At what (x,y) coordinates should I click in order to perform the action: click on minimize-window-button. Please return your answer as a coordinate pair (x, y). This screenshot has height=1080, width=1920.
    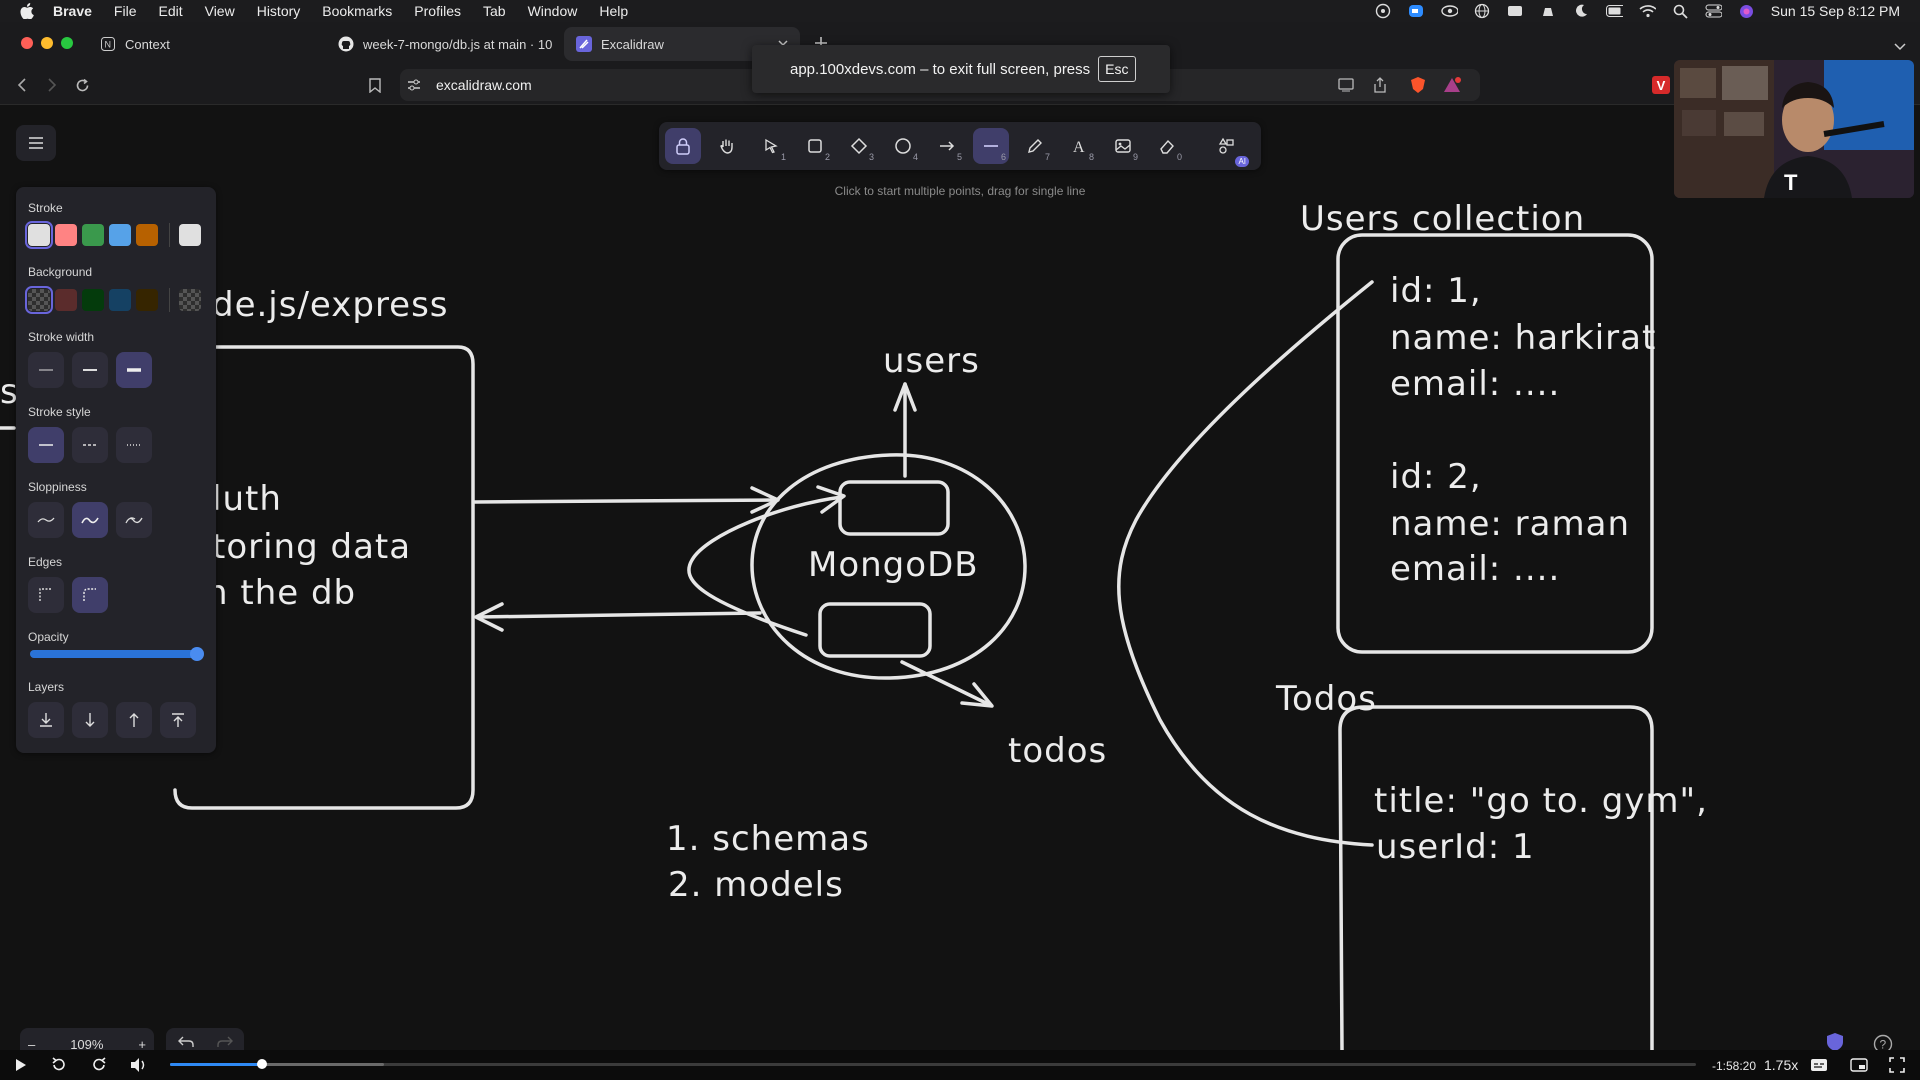
    Looking at the image, I should click on (47, 43).